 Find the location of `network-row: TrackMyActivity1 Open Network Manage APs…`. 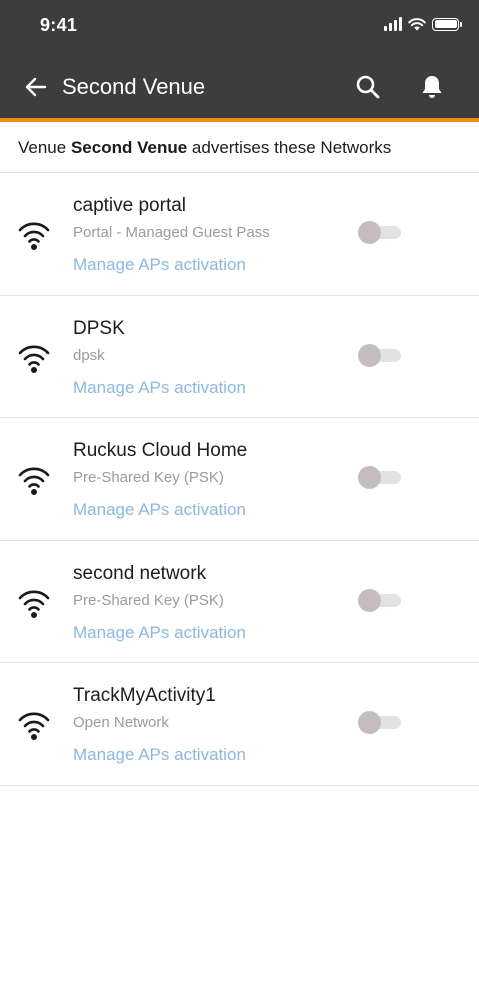

network-row: TrackMyActivity1 Open Network Manage APs… is located at coordinates (239, 724).